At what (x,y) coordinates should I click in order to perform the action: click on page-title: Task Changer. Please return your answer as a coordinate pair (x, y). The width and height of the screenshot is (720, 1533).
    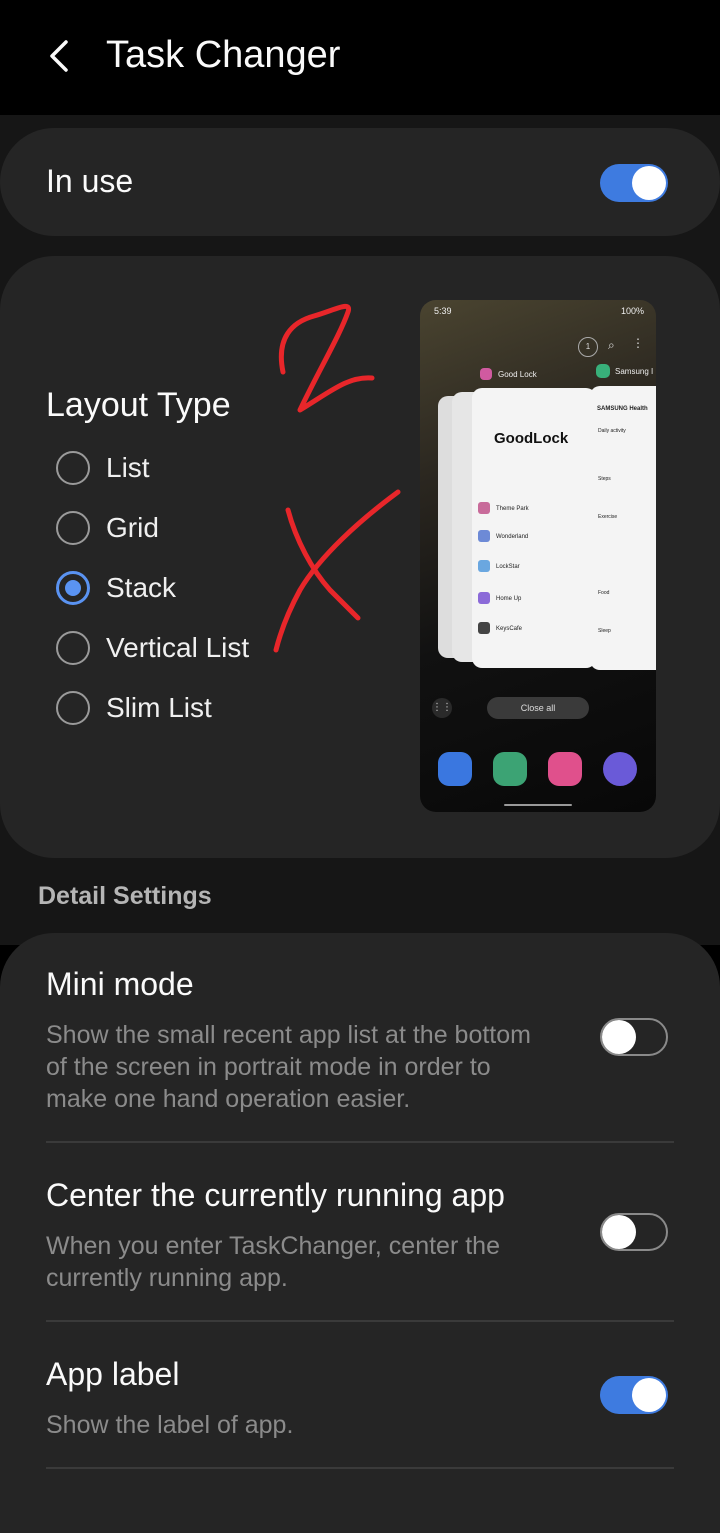
    Looking at the image, I should click on (223, 55).